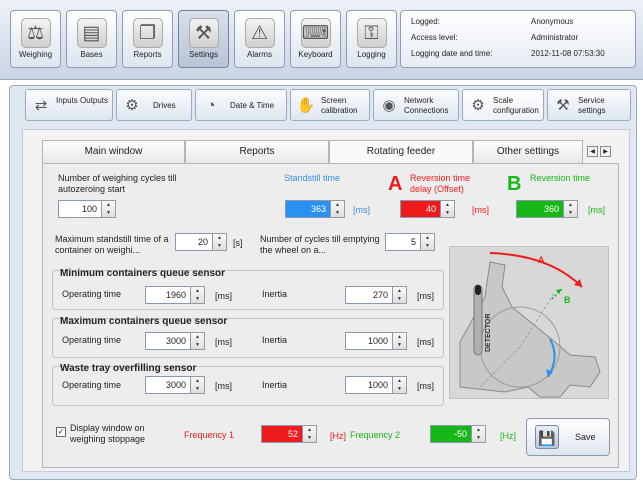 The image size is (643, 487). Describe the element at coordinates (35, 39) in the screenshot. I see `weighing-button: ⚖ Weighing` at that location.